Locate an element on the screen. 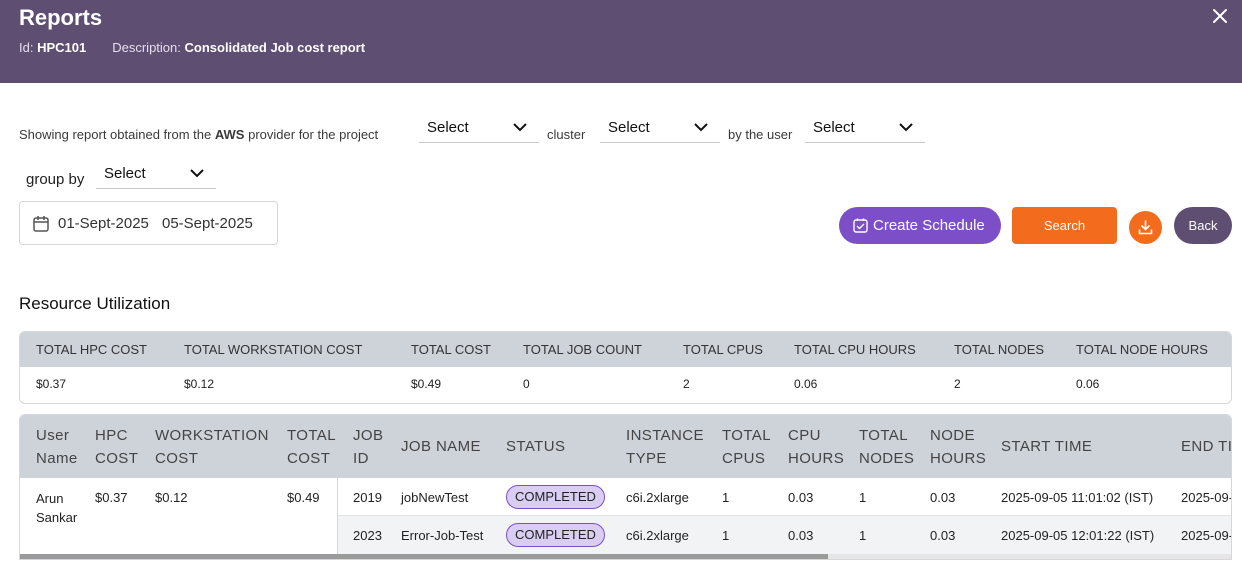 The height and width of the screenshot is (567, 1242). download-icon is located at coordinates (1145, 227).